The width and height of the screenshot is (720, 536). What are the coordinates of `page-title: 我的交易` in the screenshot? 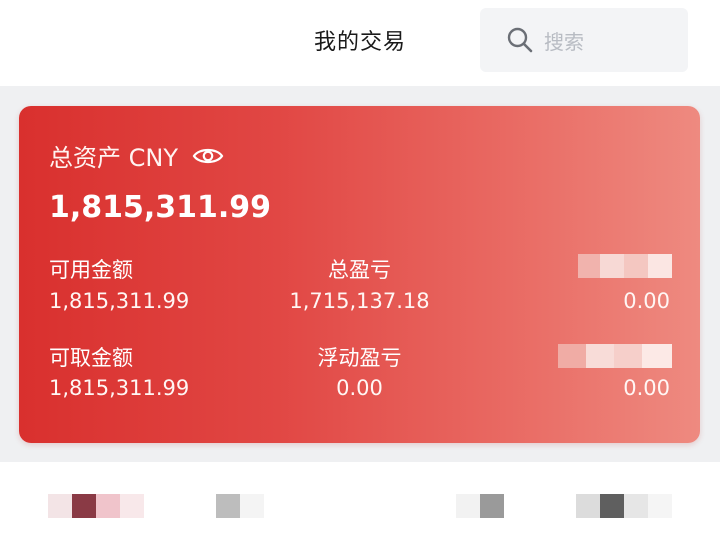 It's located at (359, 42).